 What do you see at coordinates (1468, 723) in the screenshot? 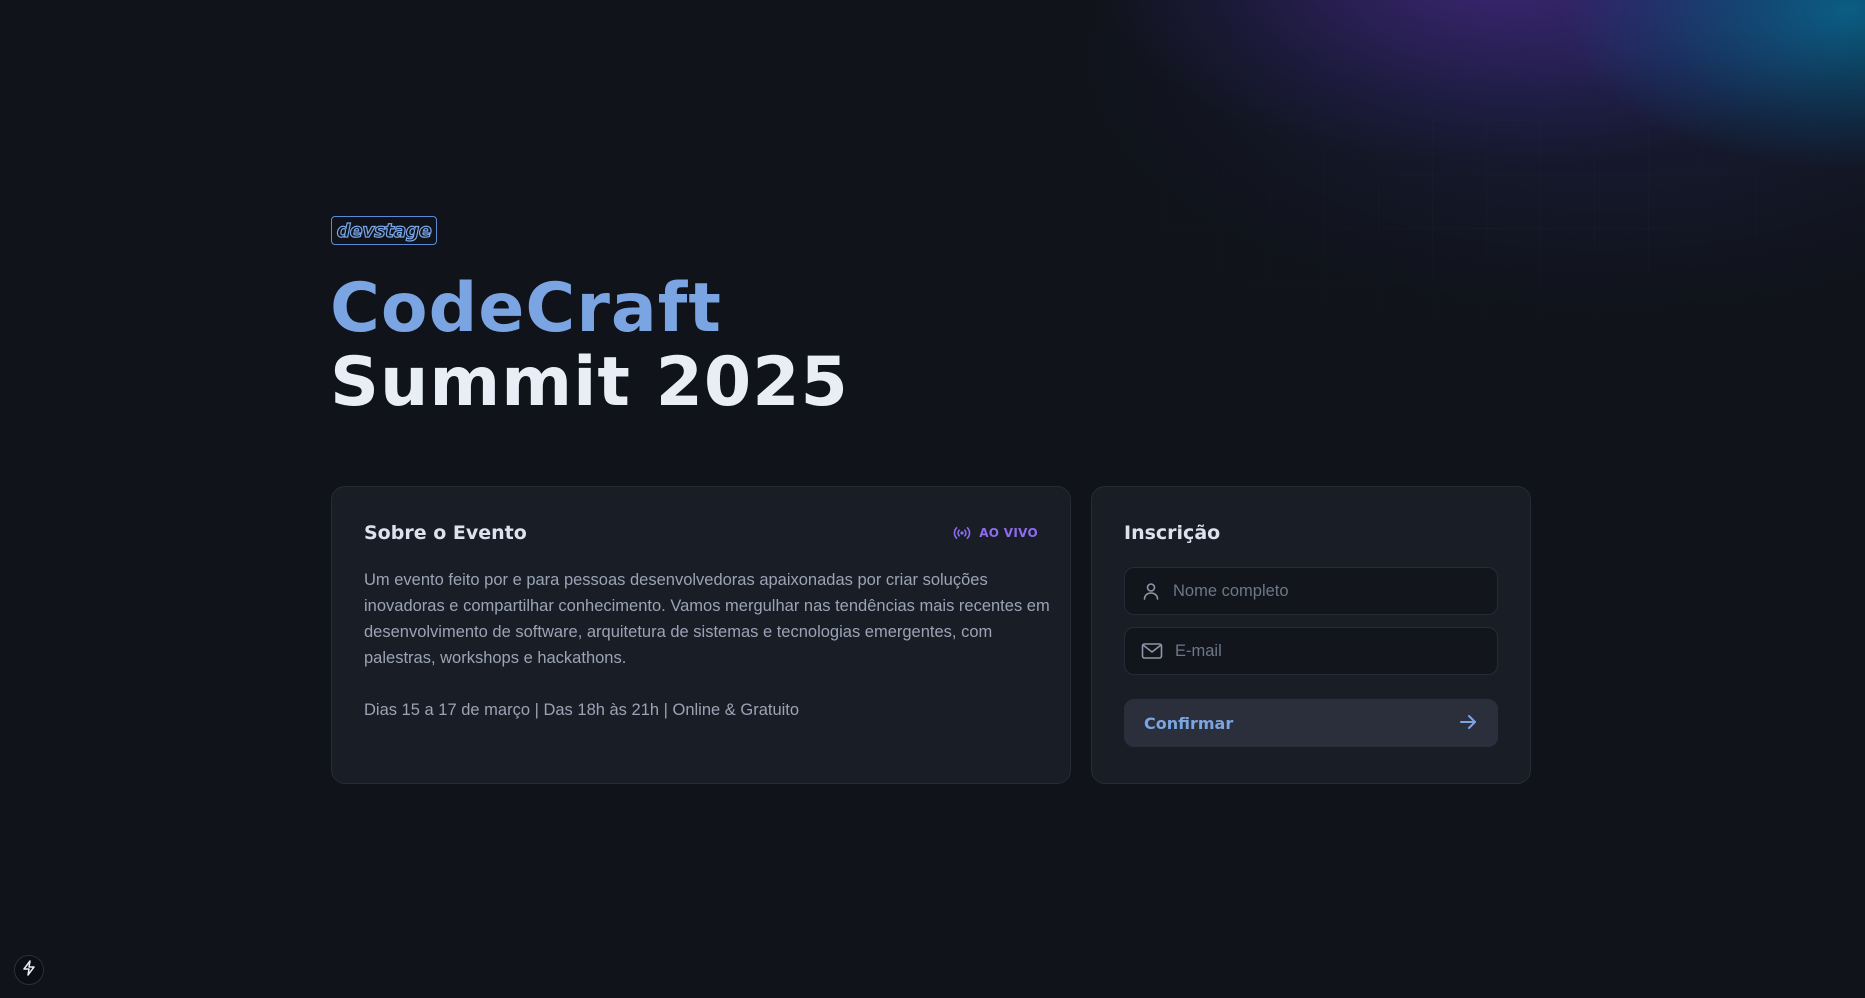
I see `arrow-right-icon` at bounding box center [1468, 723].